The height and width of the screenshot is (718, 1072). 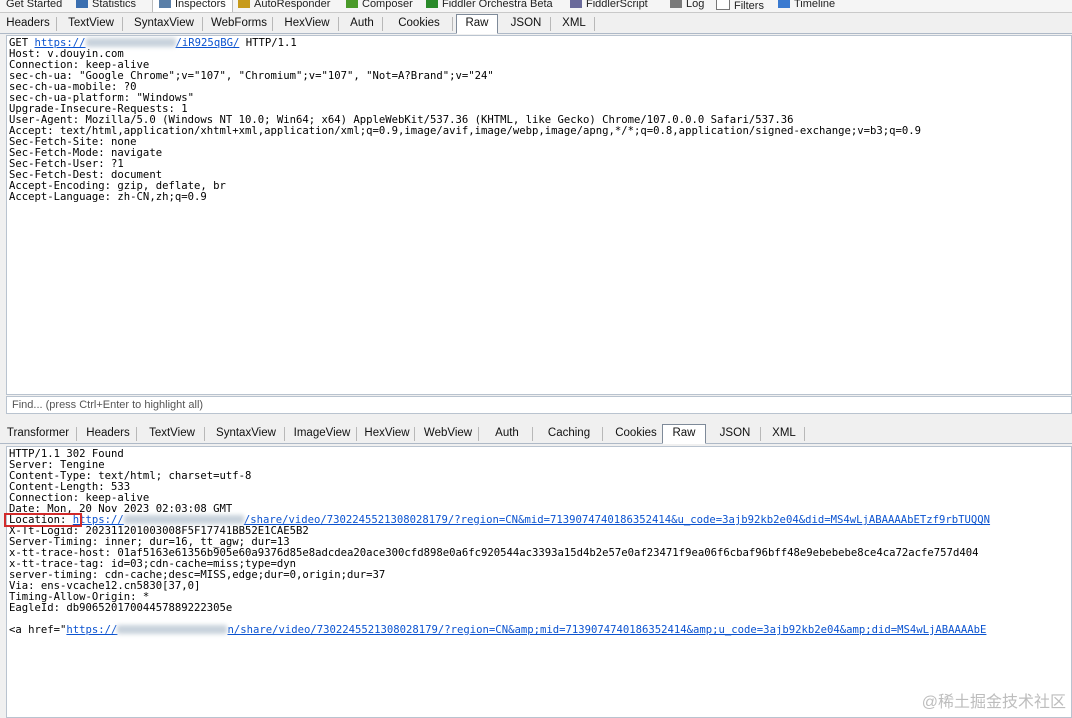 What do you see at coordinates (292, 5) in the screenshot?
I see `top-tab-label: AutoResponder` at bounding box center [292, 5].